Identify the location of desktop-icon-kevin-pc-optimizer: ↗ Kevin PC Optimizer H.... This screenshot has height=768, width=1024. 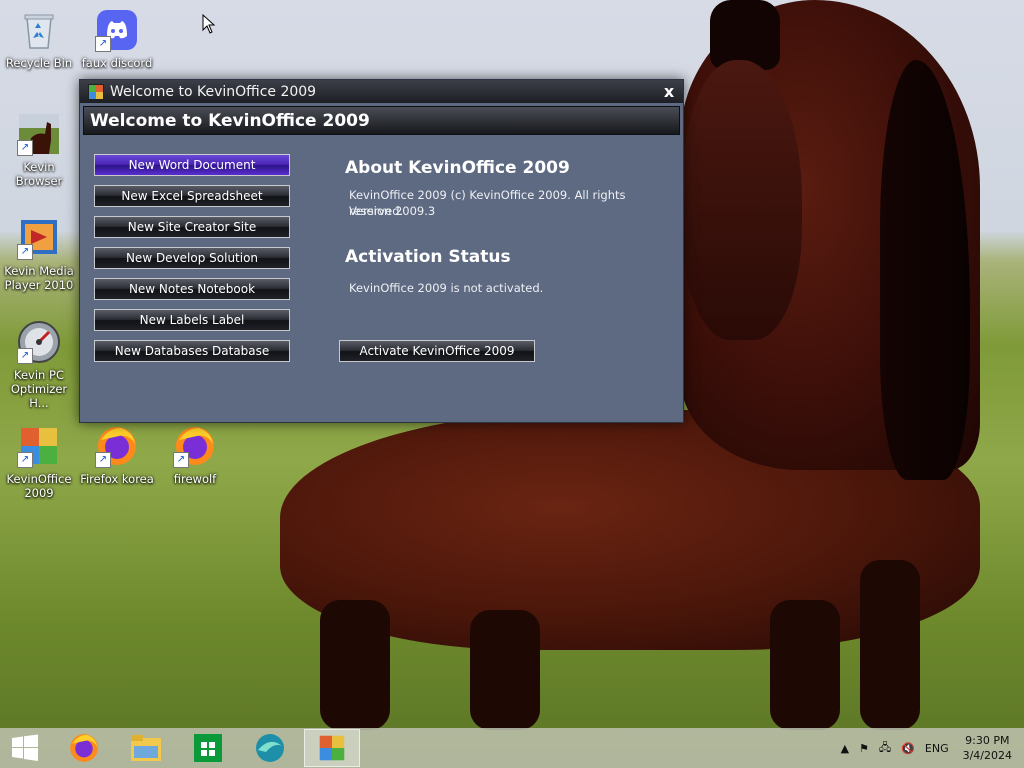
(39, 365).